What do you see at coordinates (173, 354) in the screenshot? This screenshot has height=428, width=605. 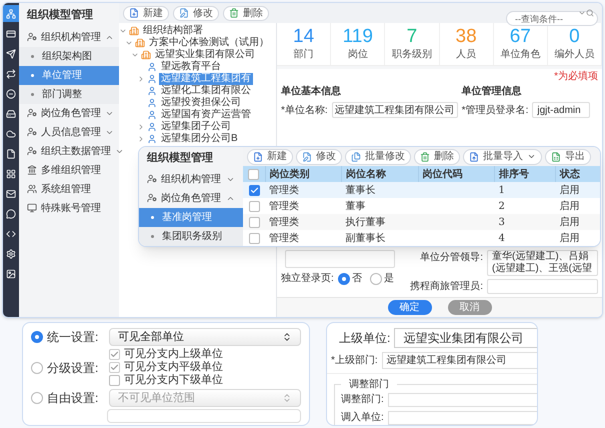 I see `checkbox-label: 可见分支内上级单位` at bounding box center [173, 354].